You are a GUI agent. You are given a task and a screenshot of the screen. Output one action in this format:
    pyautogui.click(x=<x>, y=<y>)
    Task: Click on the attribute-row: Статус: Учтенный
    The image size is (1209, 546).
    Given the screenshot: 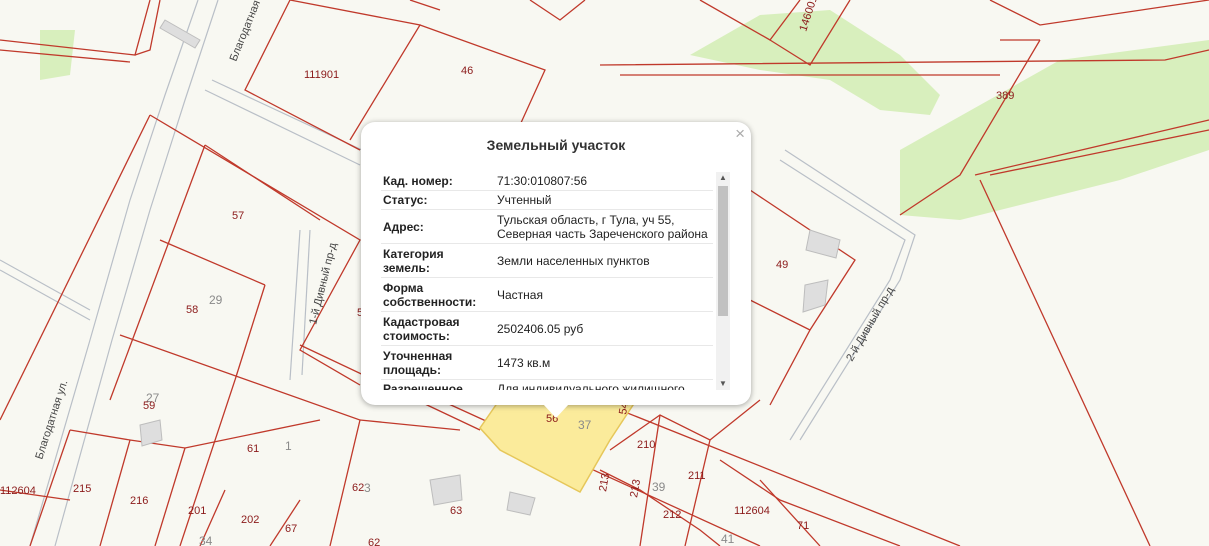 What is the action you would take?
    pyautogui.click(x=547, y=200)
    